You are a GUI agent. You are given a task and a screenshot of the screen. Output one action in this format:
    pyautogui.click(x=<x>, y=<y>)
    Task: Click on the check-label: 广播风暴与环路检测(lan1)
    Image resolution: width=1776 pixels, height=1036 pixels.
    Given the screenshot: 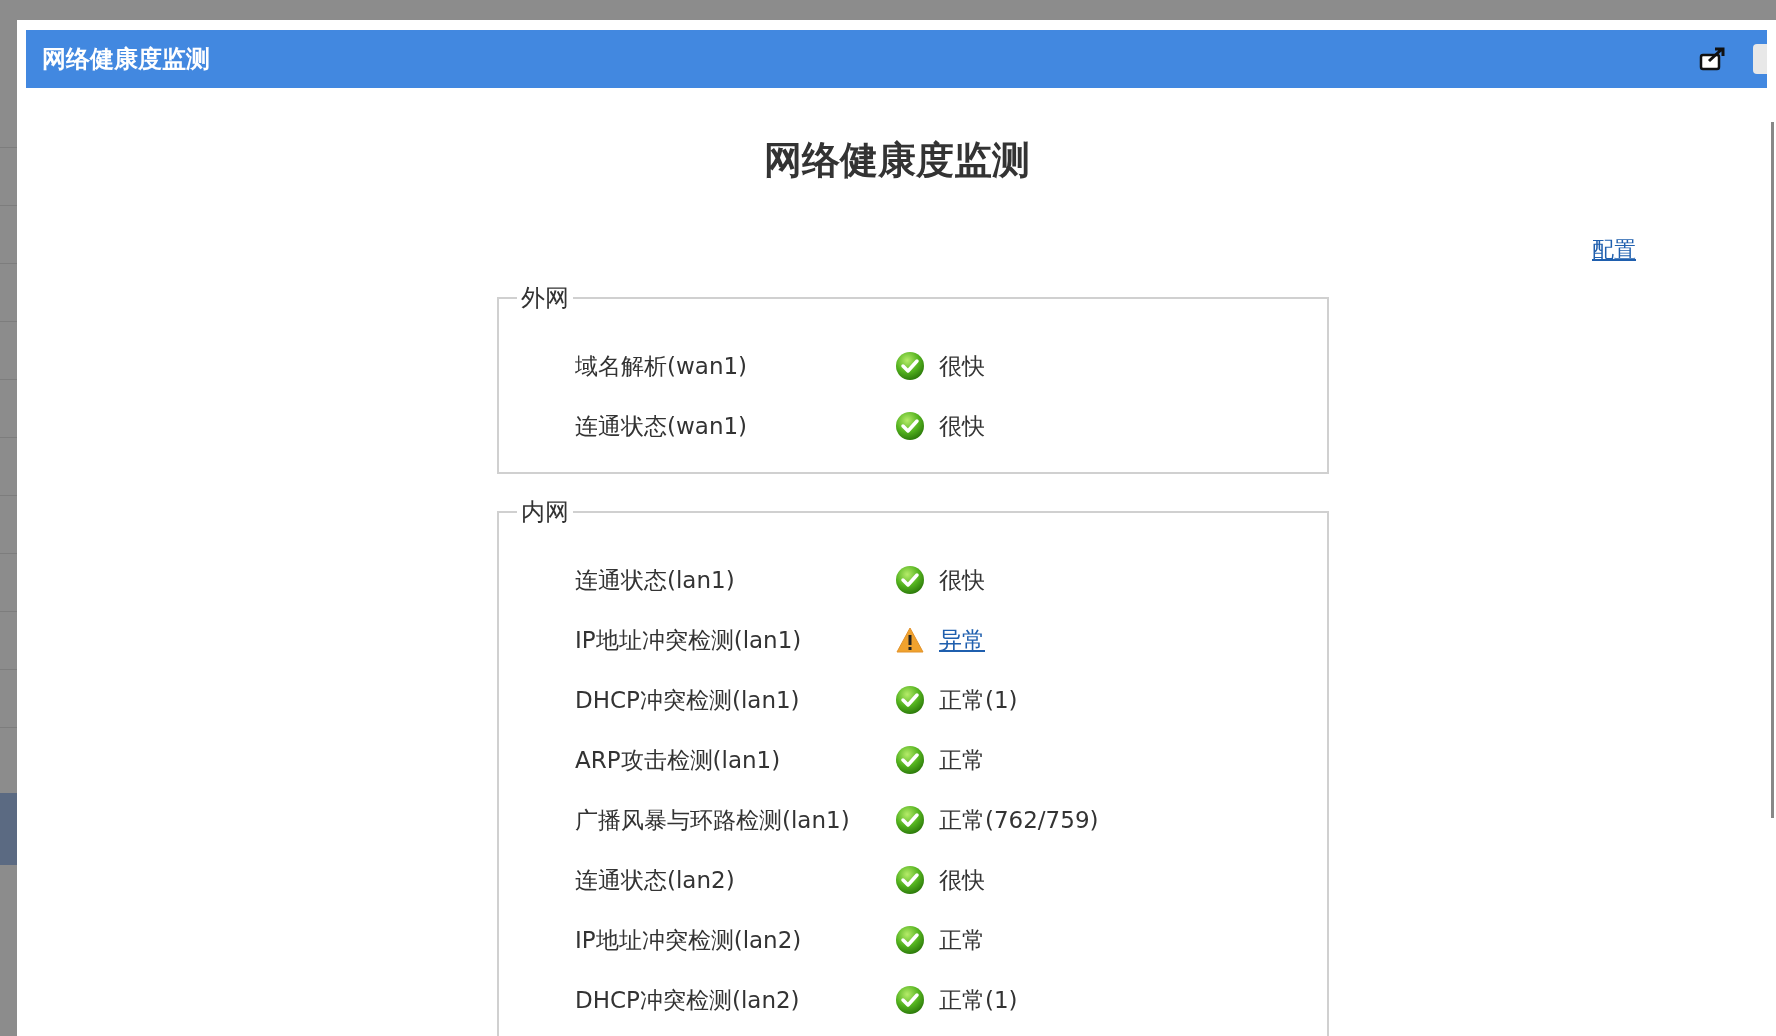 What is the action you would take?
    pyautogui.click(x=713, y=820)
    